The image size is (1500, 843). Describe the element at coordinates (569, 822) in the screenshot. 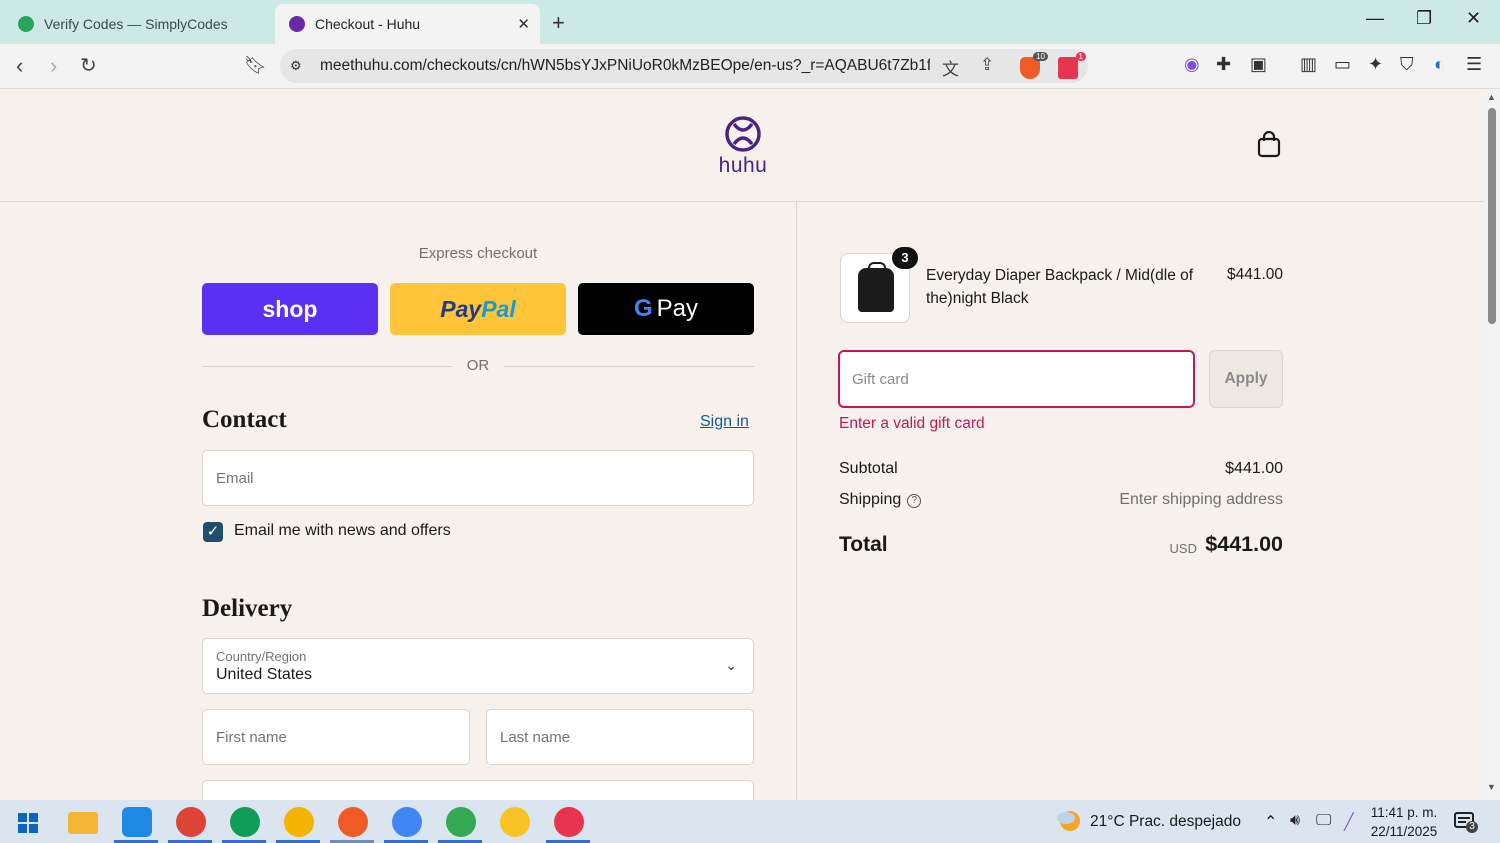

I see `brave-beta-app-icon` at that location.